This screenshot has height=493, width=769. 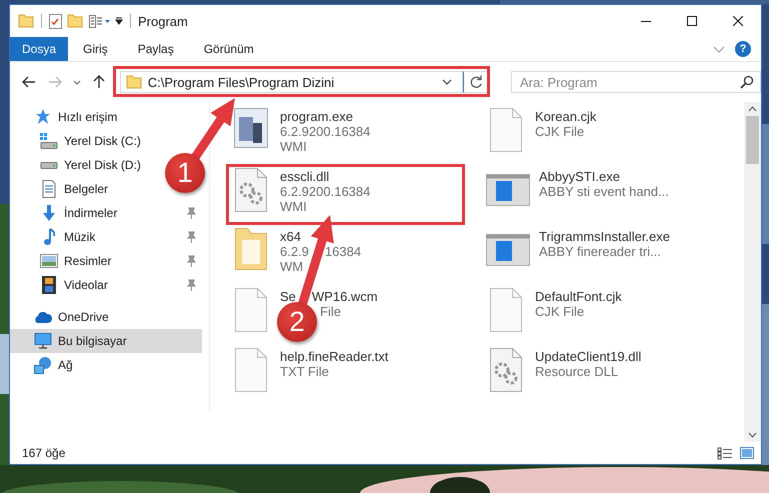 I want to click on search-icon, so click(x=747, y=82).